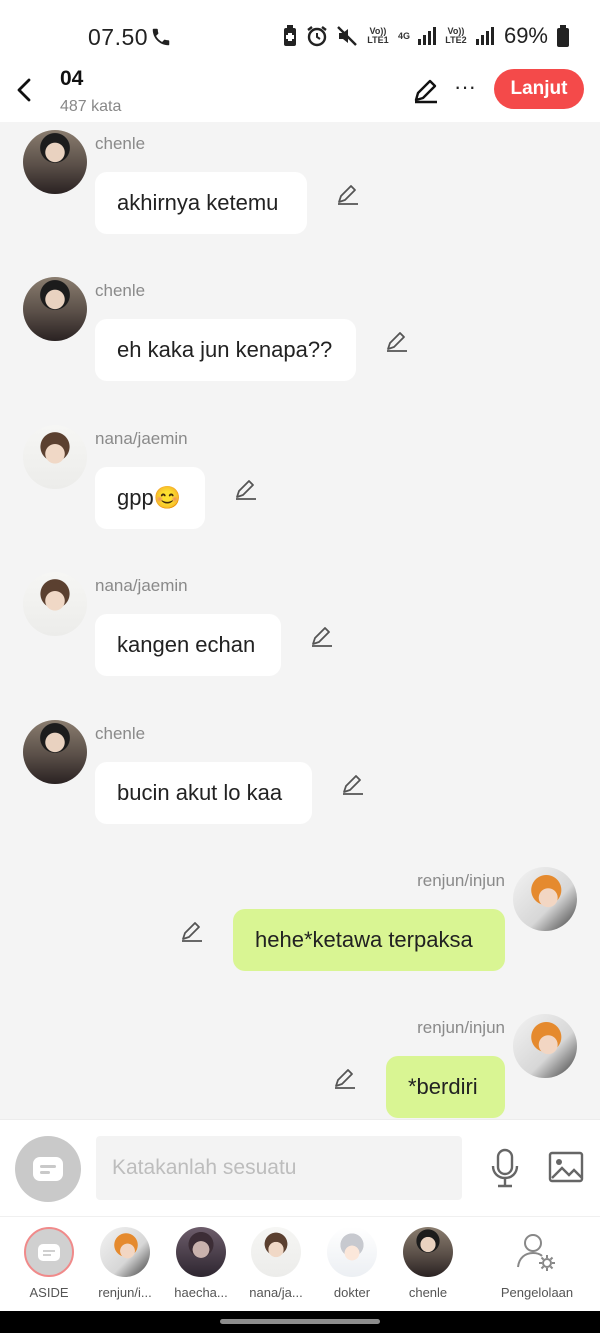 The image size is (600, 1333). What do you see at coordinates (426, 90) in the screenshot?
I see `edit-pencil-icon` at bounding box center [426, 90].